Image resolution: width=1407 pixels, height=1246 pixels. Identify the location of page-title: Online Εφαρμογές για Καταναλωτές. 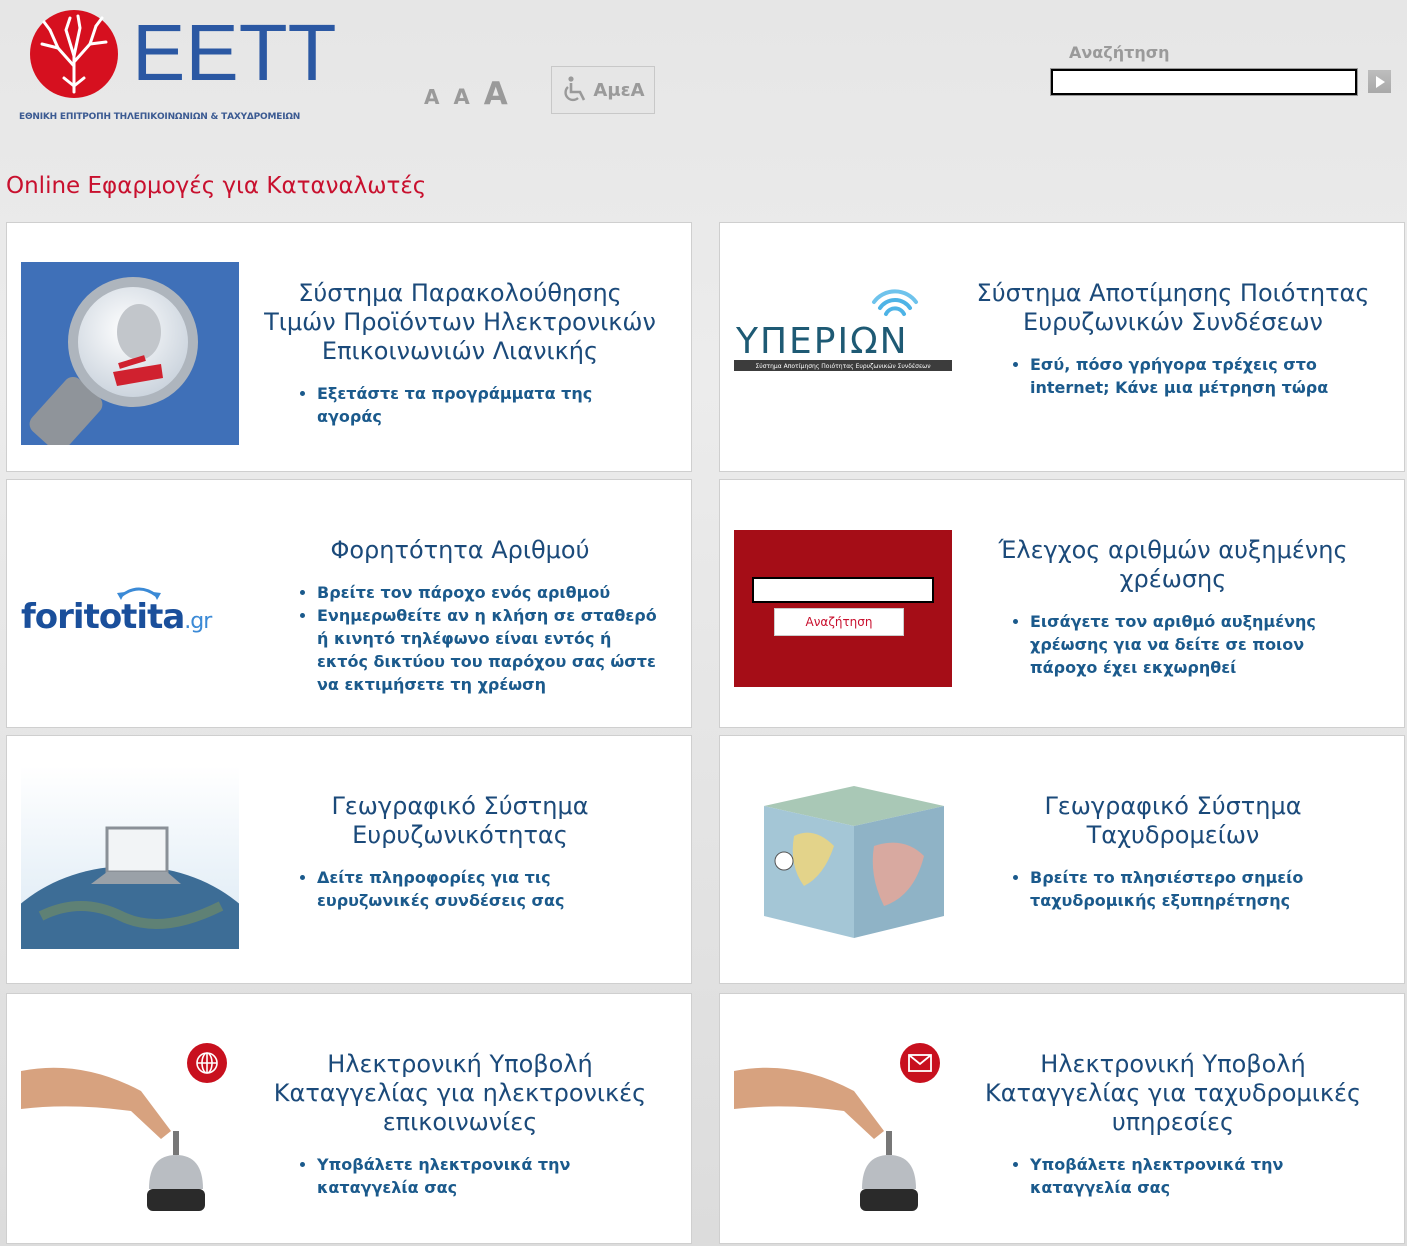
(216, 186).